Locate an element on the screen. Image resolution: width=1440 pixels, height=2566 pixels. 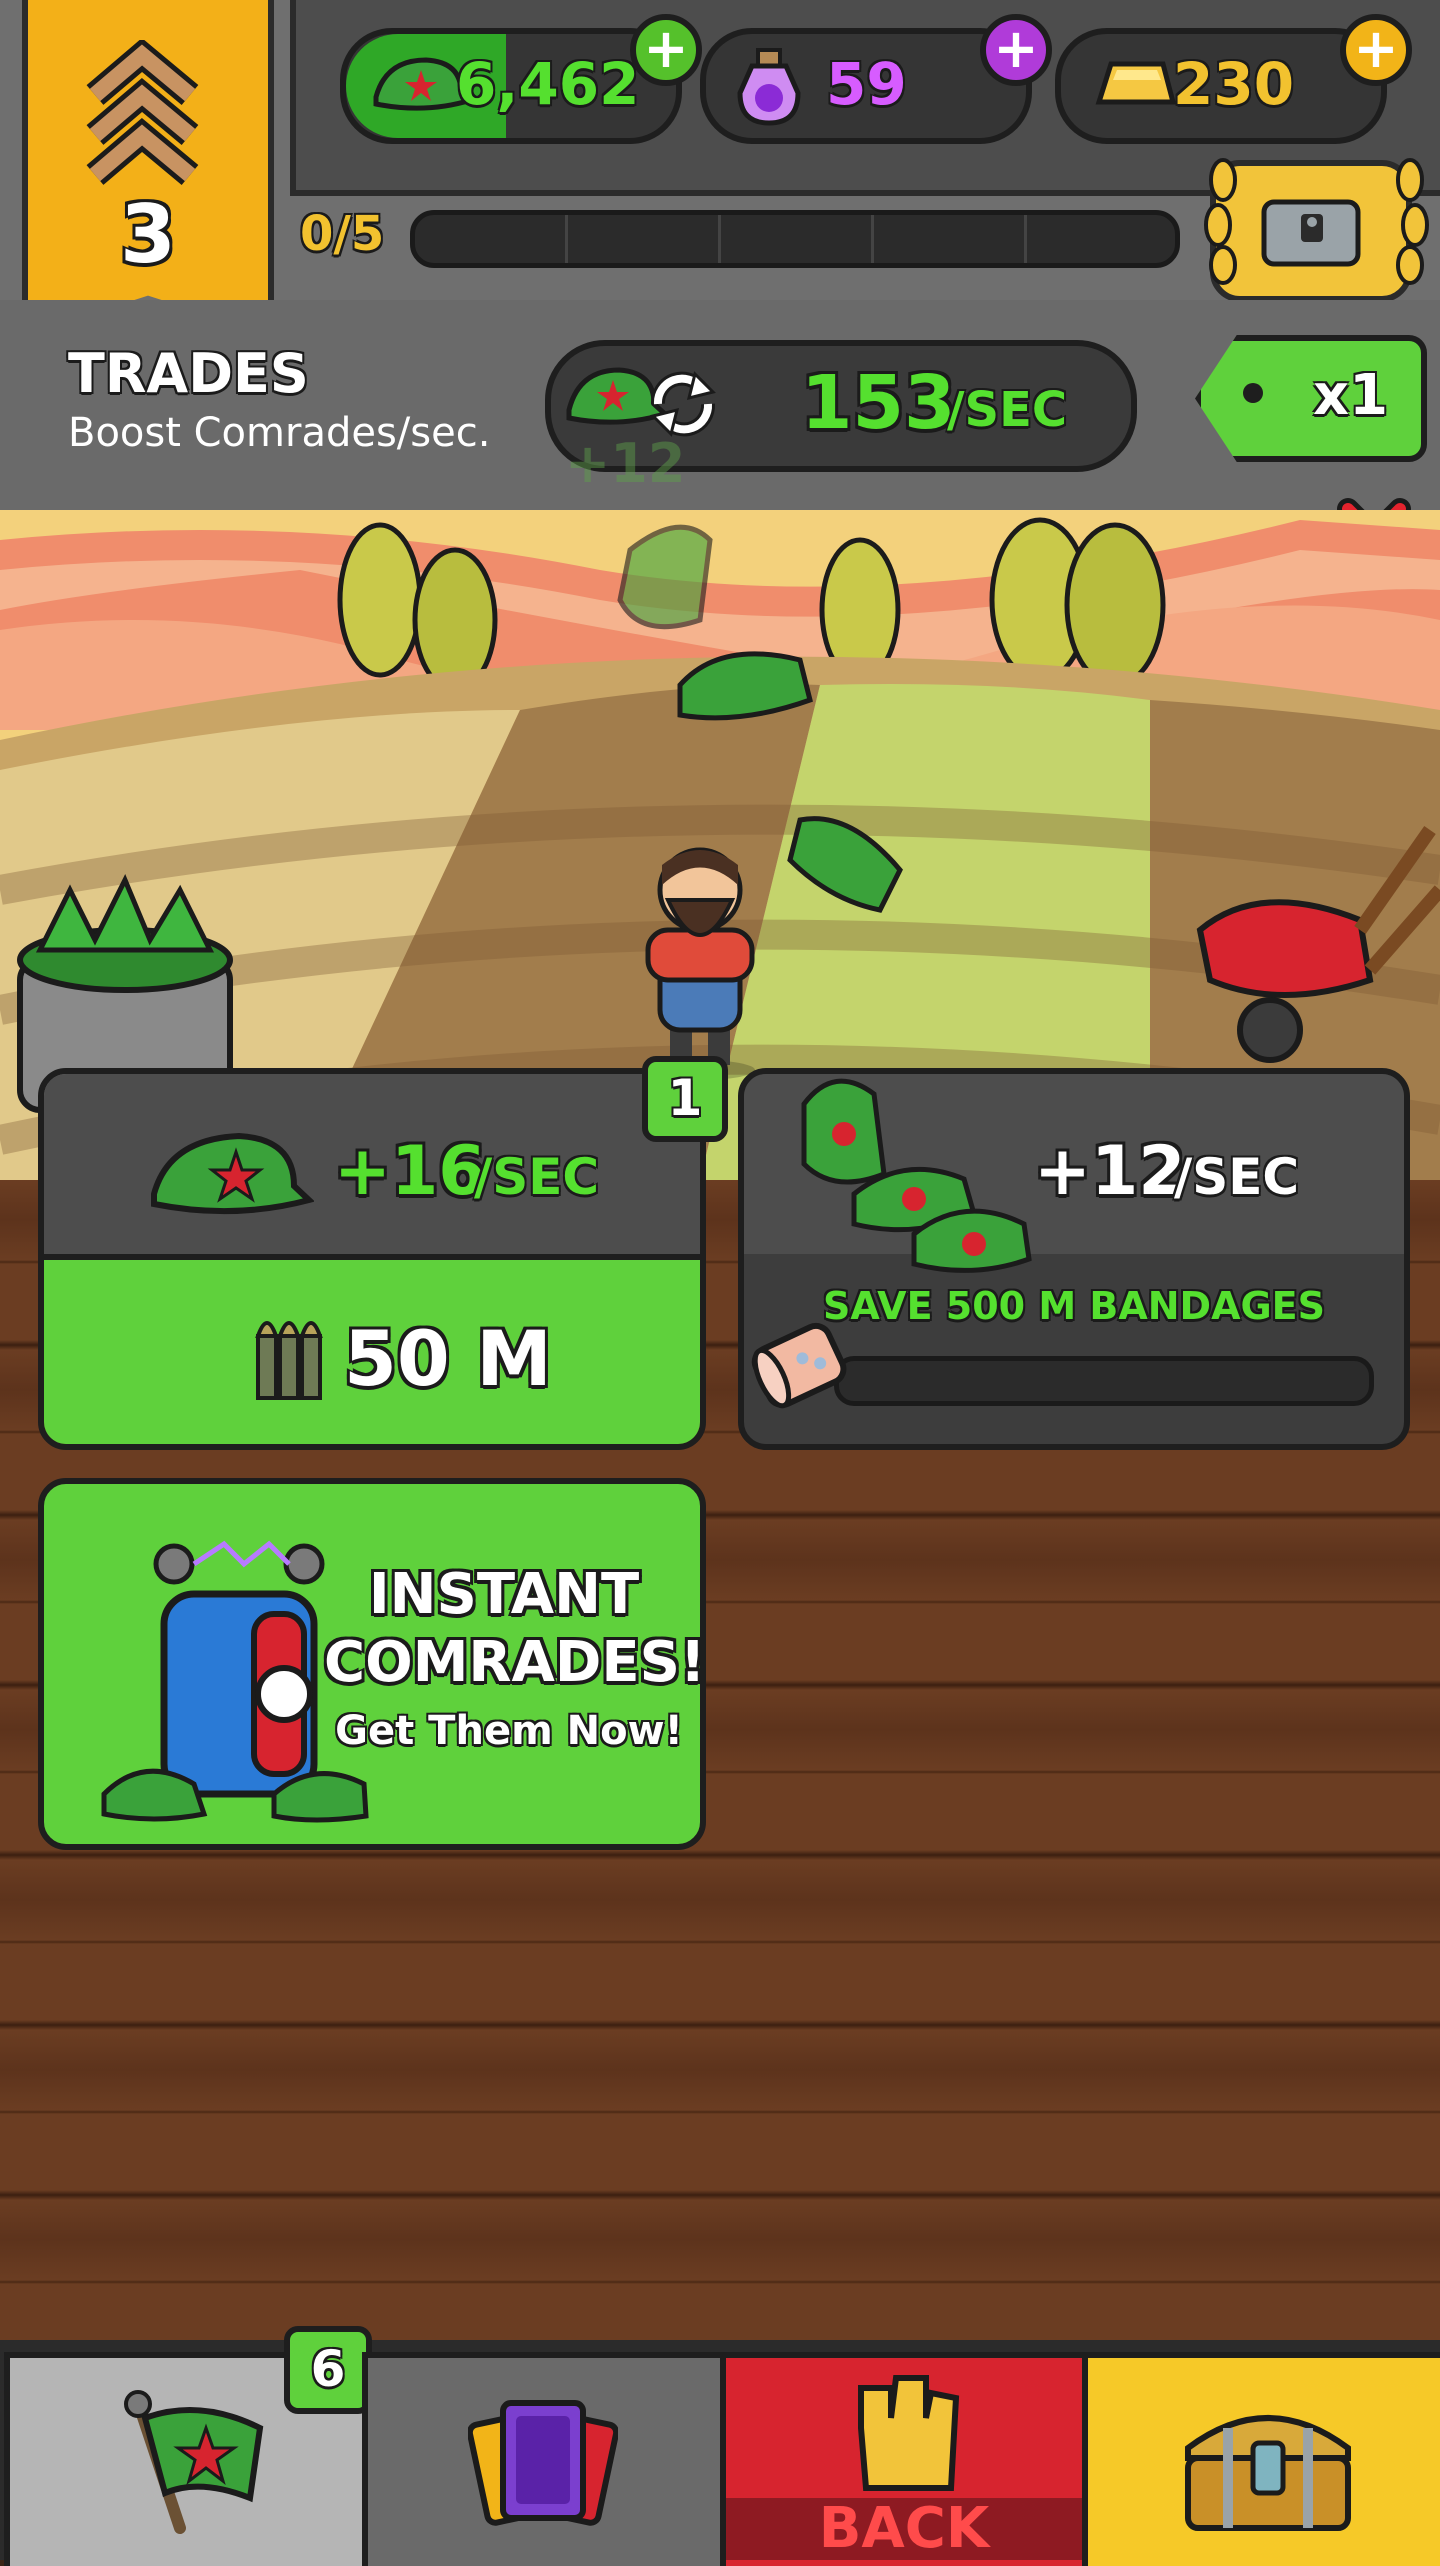
cards-icon is located at coordinates (543, 2463).